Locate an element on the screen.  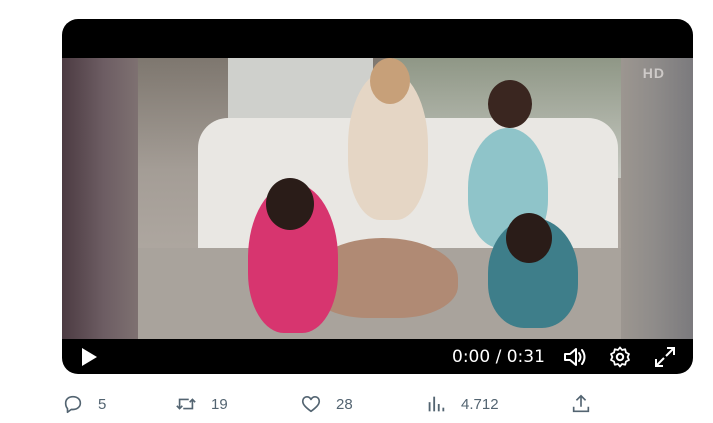
retweet-icon is located at coordinates (186, 404).